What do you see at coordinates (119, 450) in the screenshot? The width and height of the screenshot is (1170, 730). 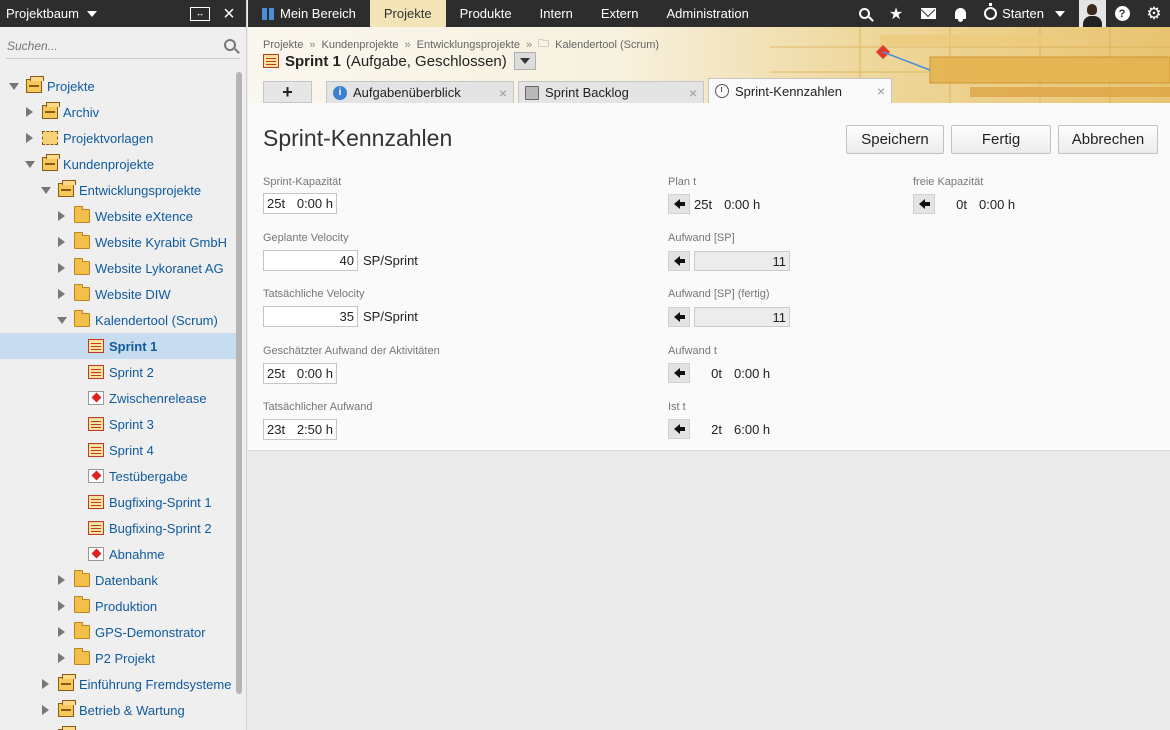 I see `tree-item: Sprint 4` at bounding box center [119, 450].